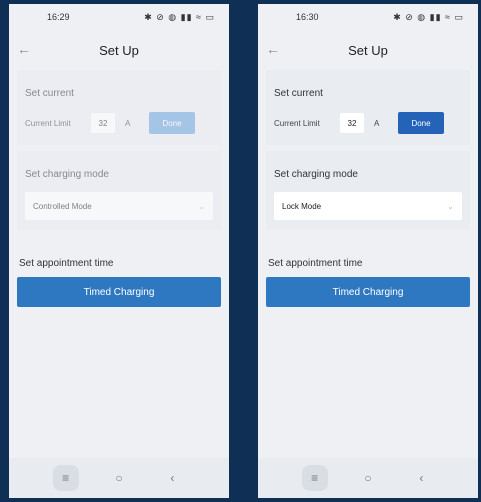  Describe the element at coordinates (119, 17) in the screenshot. I see `status-bar: 16:29 ✱ ⊘ ◍ ▮▮ ≈ ▭` at that location.